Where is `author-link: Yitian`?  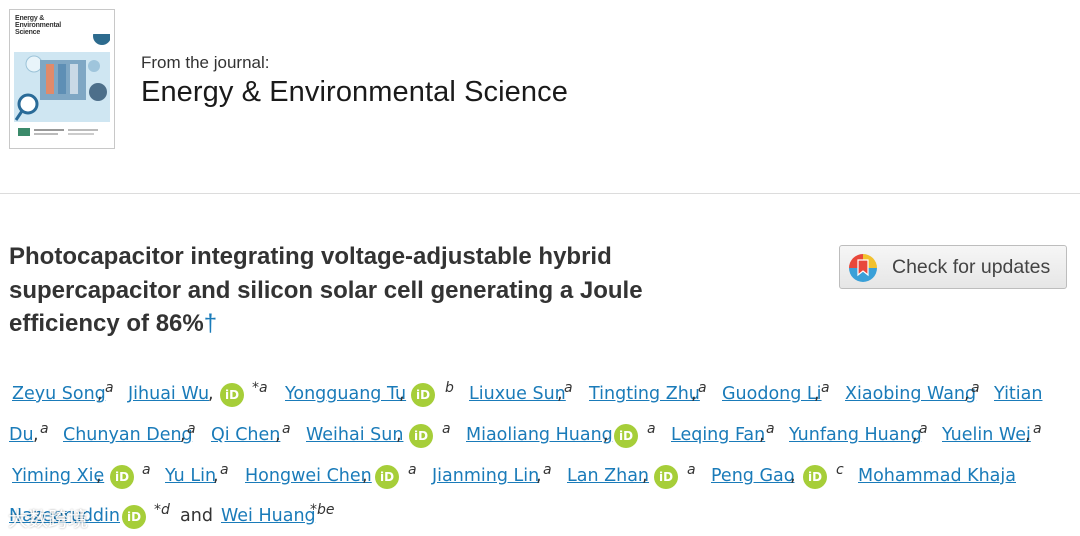 author-link: Yitian is located at coordinates (1018, 394).